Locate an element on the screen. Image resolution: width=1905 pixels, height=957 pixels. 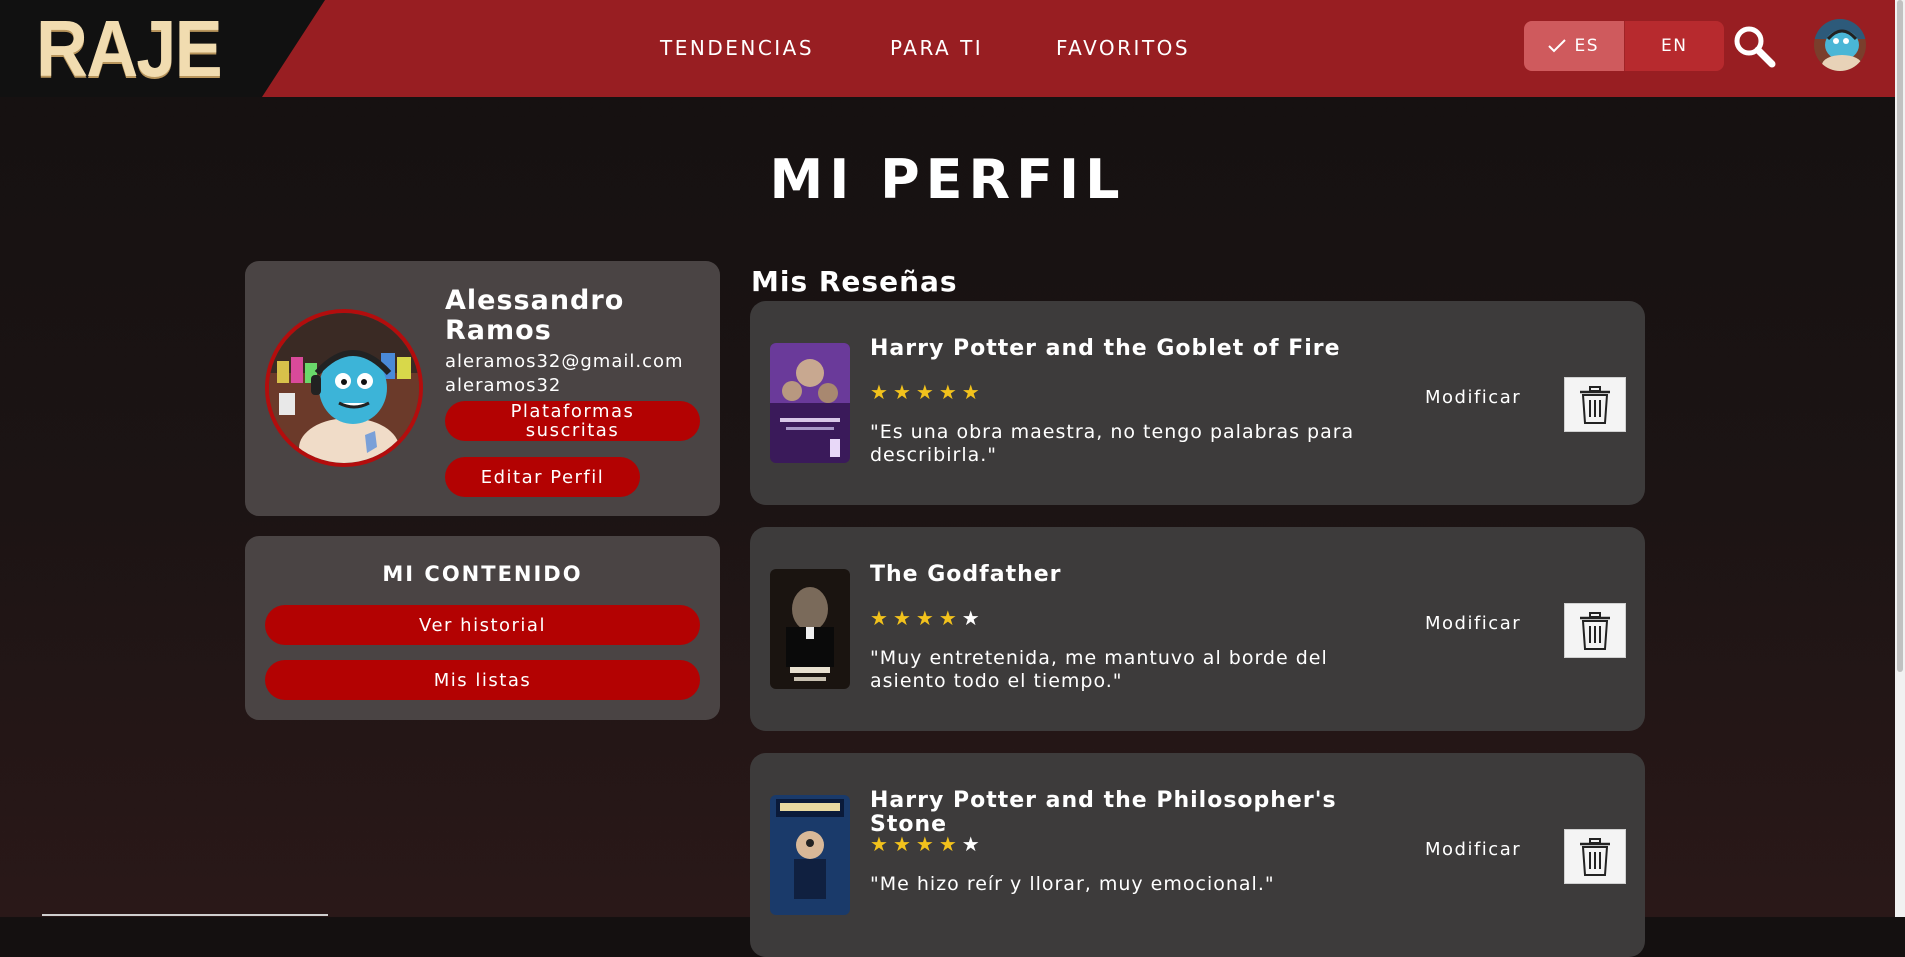
subscribed-platforms-button: Plataformas suscritas is located at coordinates (572, 421).